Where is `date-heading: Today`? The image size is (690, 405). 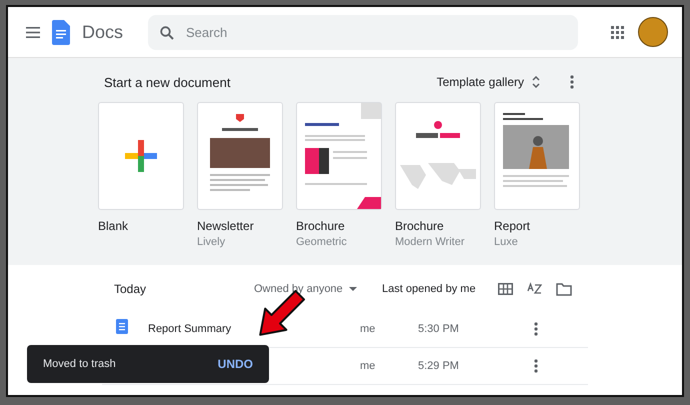
date-heading: Today is located at coordinates (130, 289).